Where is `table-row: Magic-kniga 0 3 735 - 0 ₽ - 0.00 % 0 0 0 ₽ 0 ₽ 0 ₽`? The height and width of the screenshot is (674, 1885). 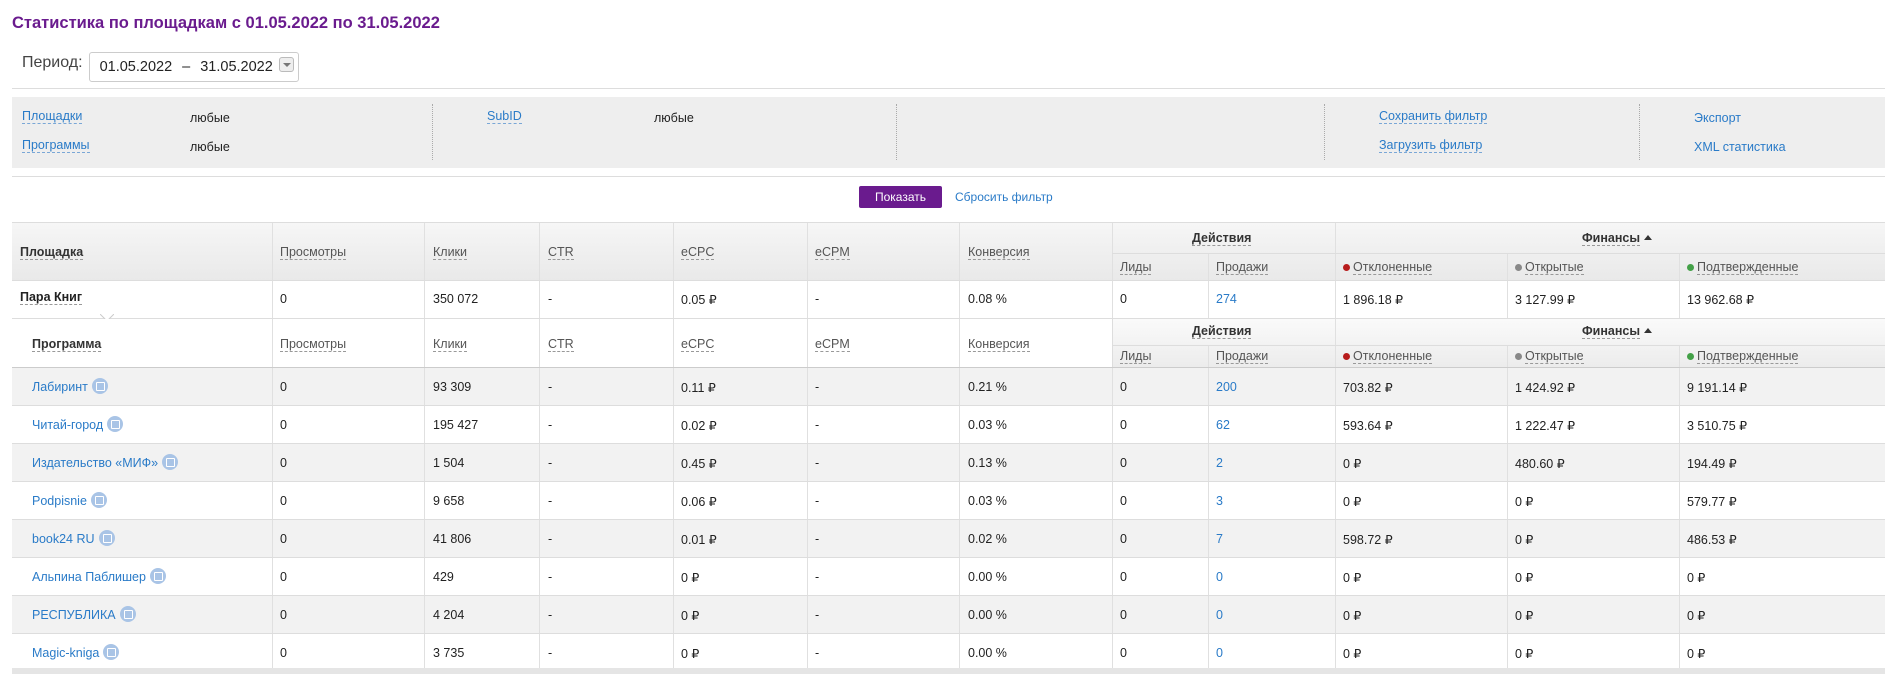 table-row: Magic-kniga 0 3 735 - 0 ₽ - 0.00 % 0 0 0 ₽ 0 ₽ 0 ₽ is located at coordinates (948, 653).